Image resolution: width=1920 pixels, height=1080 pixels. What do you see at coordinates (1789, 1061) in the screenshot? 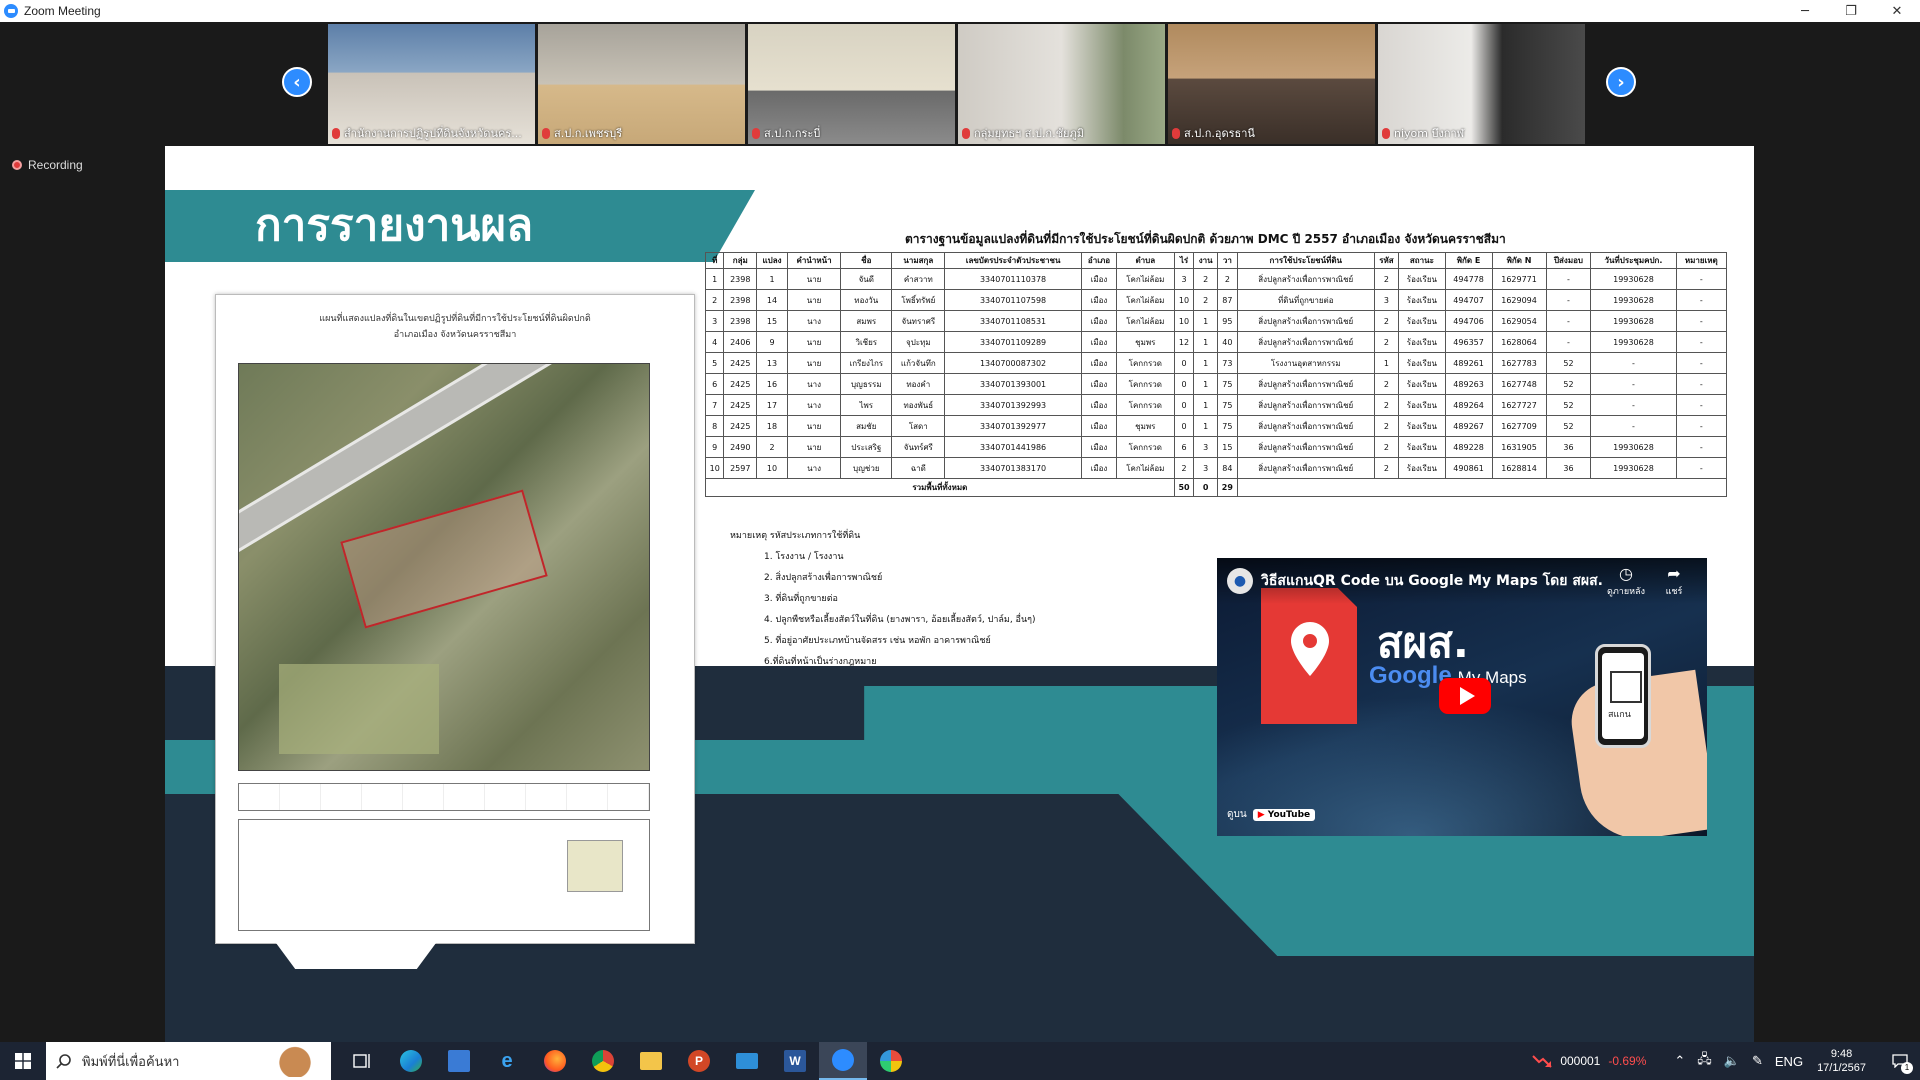
I see `language-indicator: ENG` at bounding box center [1789, 1061].